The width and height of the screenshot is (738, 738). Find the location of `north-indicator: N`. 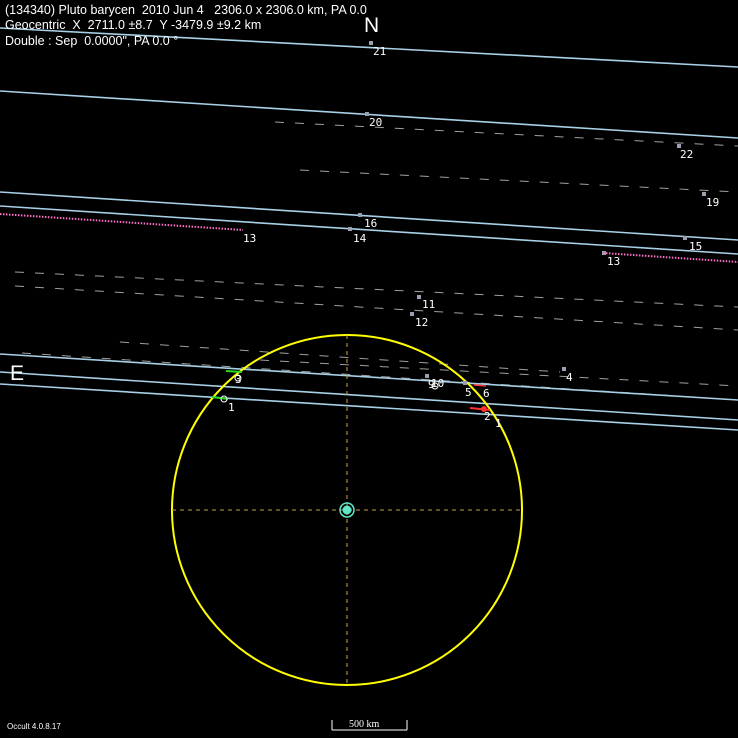

north-indicator: N is located at coordinates (372, 25).